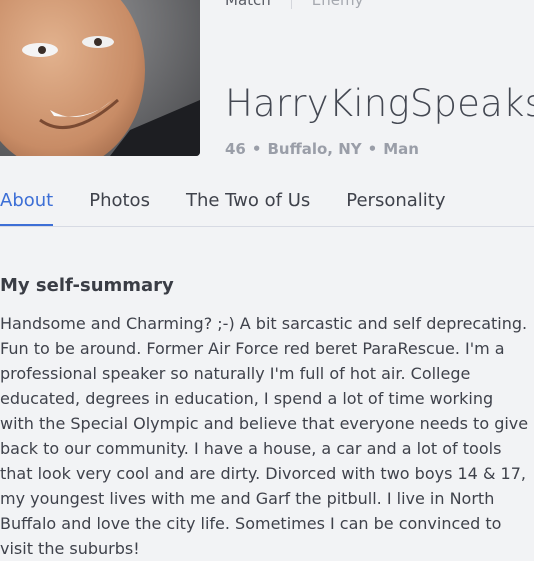 This screenshot has height=561, width=534. Describe the element at coordinates (294, 4) in the screenshot. I see `match-enemy-row: Match Enemy` at that location.